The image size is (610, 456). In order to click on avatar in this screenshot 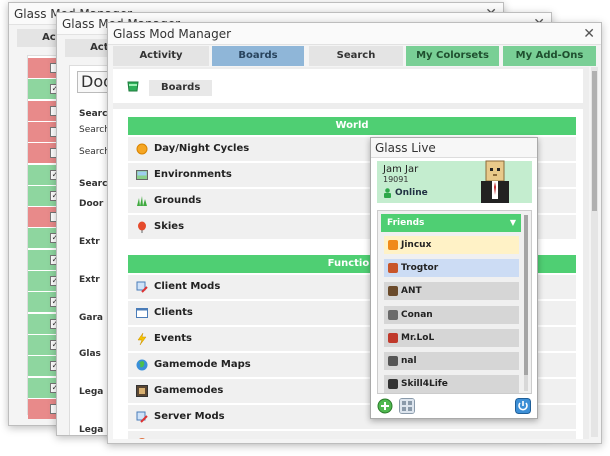, I will do `click(495, 181)`.